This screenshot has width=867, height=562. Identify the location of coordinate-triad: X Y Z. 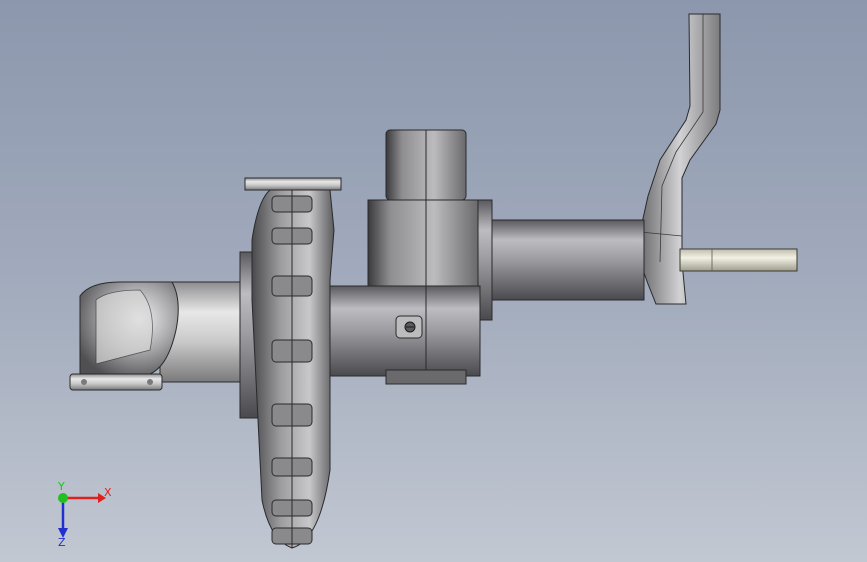
(84, 514).